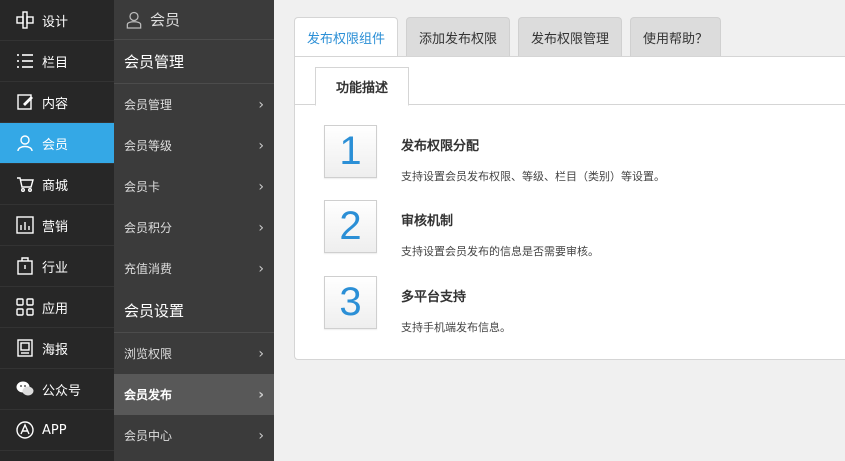 The height and width of the screenshot is (461, 845). I want to click on tab-publish-permission-component: 发布权限组件, so click(346, 37).